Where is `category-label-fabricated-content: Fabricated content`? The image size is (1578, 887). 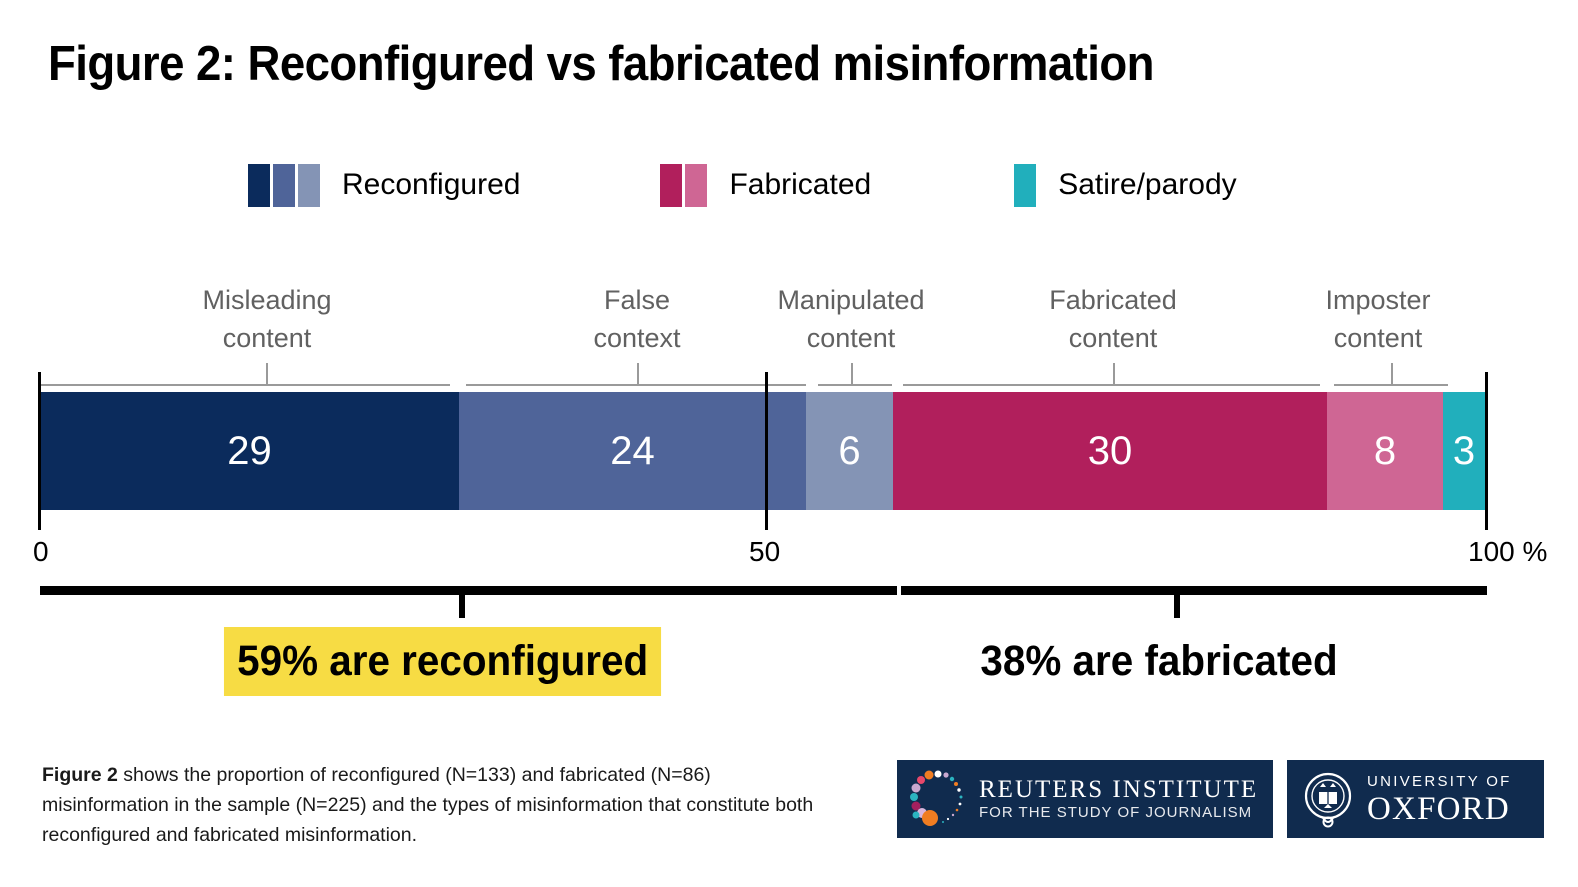 category-label-fabricated-content: Fabricated content is located at coordinates (1113, 319).